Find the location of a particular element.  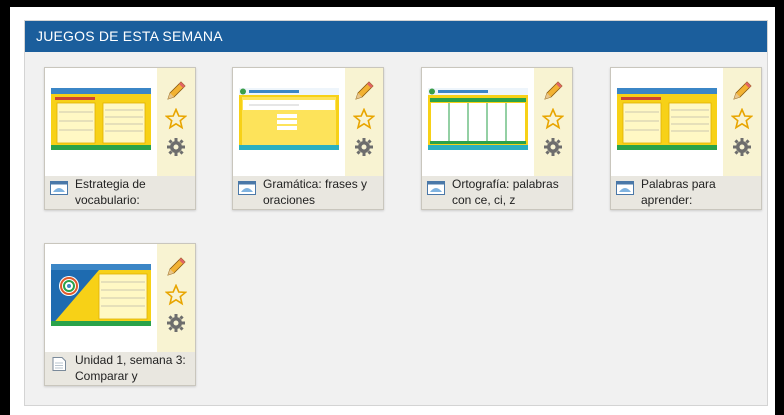

game-card: Palabras para aprender: is located at coordinates (686, 138).